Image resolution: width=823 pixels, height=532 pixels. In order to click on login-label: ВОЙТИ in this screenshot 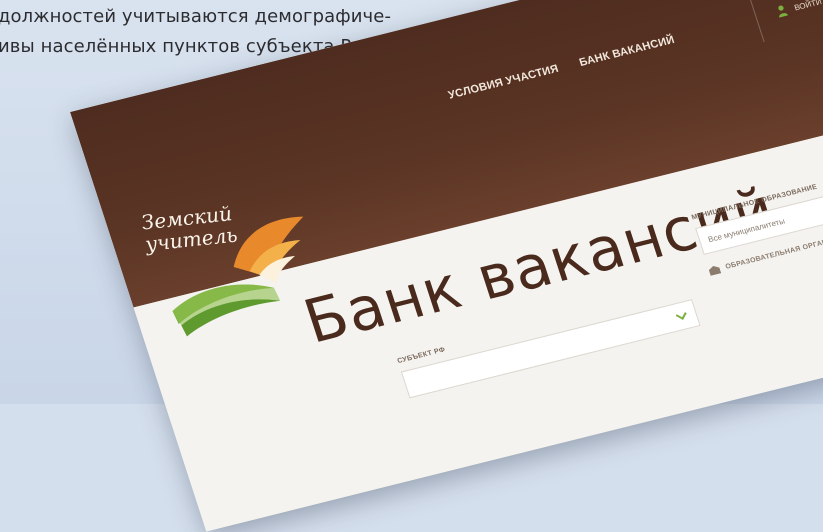, I will do `click(808, 6)`.